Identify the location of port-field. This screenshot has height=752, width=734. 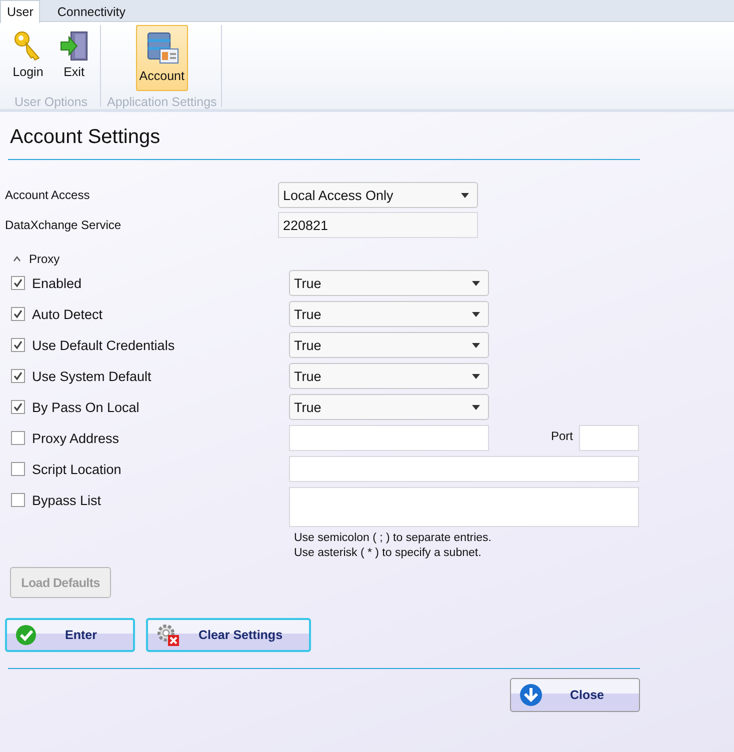
(609, 438).